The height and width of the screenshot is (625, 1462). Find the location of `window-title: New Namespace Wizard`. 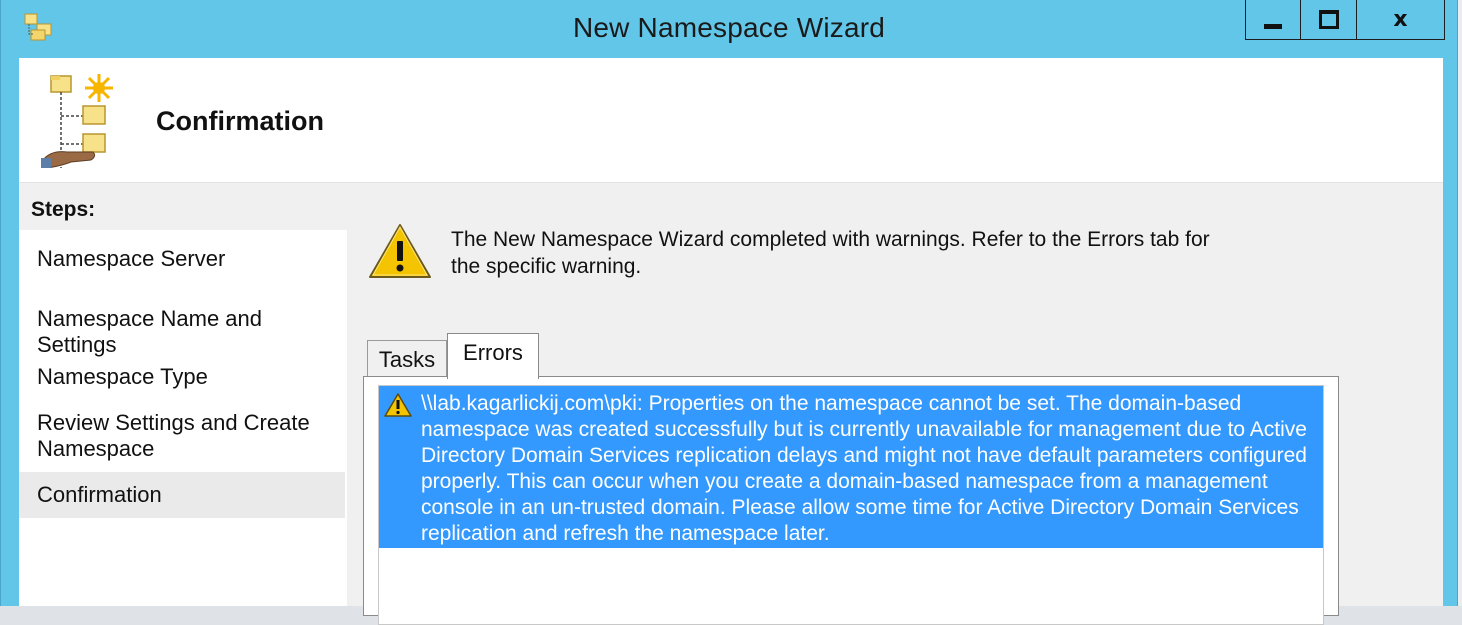

window-title: New Namespace Wizard is located at coordinates (729, 27).